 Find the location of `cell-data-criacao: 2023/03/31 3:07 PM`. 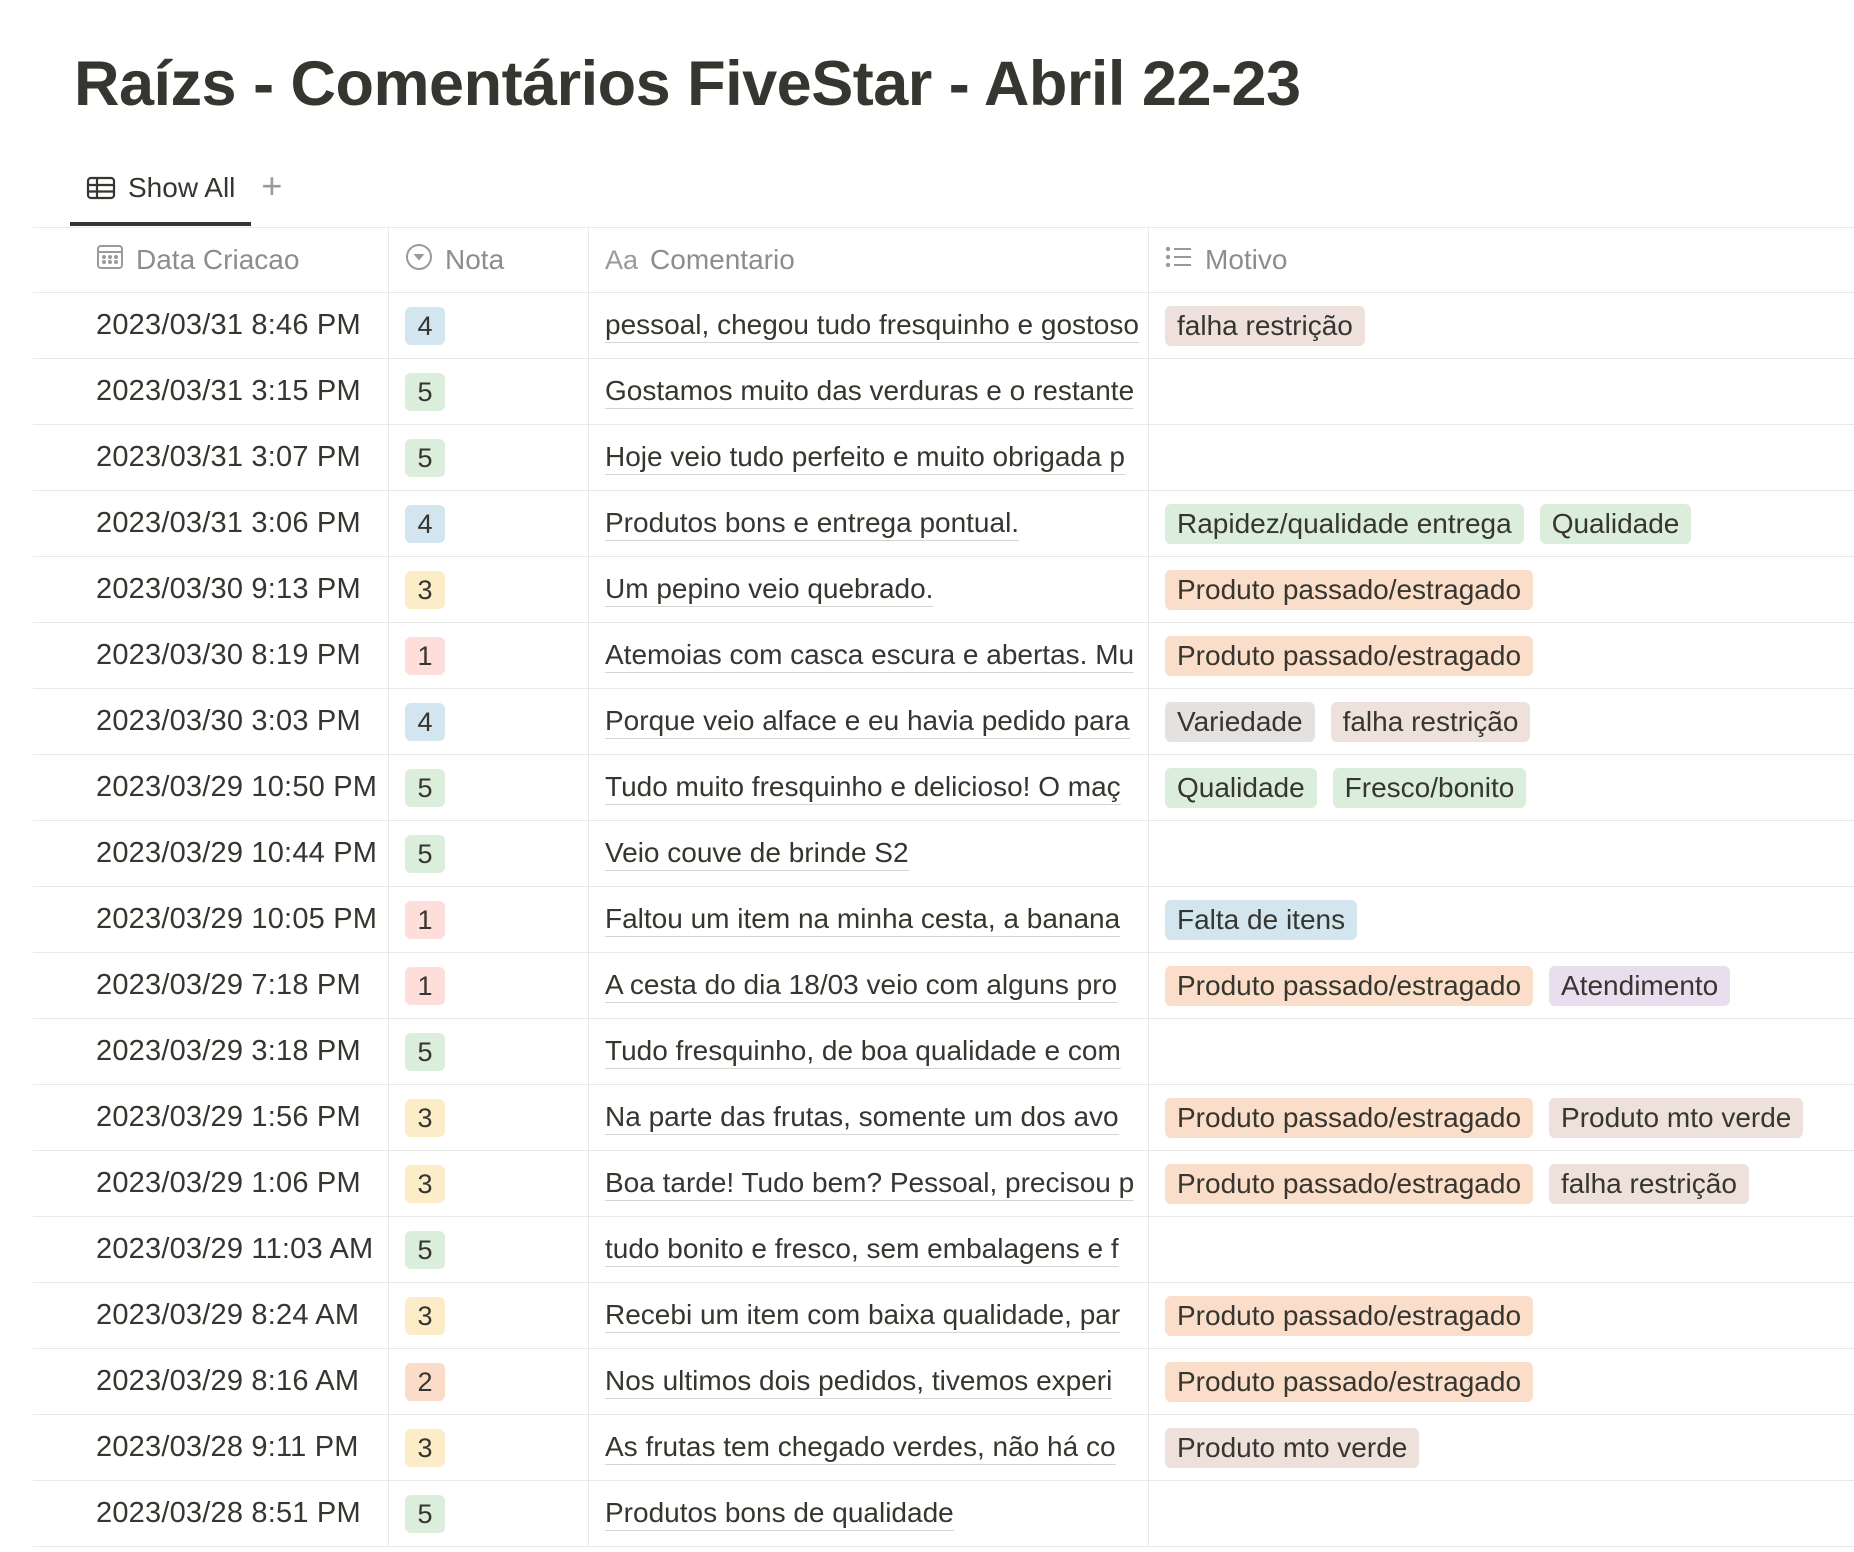

cell-data-criacao: 2023/03/31 3:07 PM is located at coordinates (211, 457).